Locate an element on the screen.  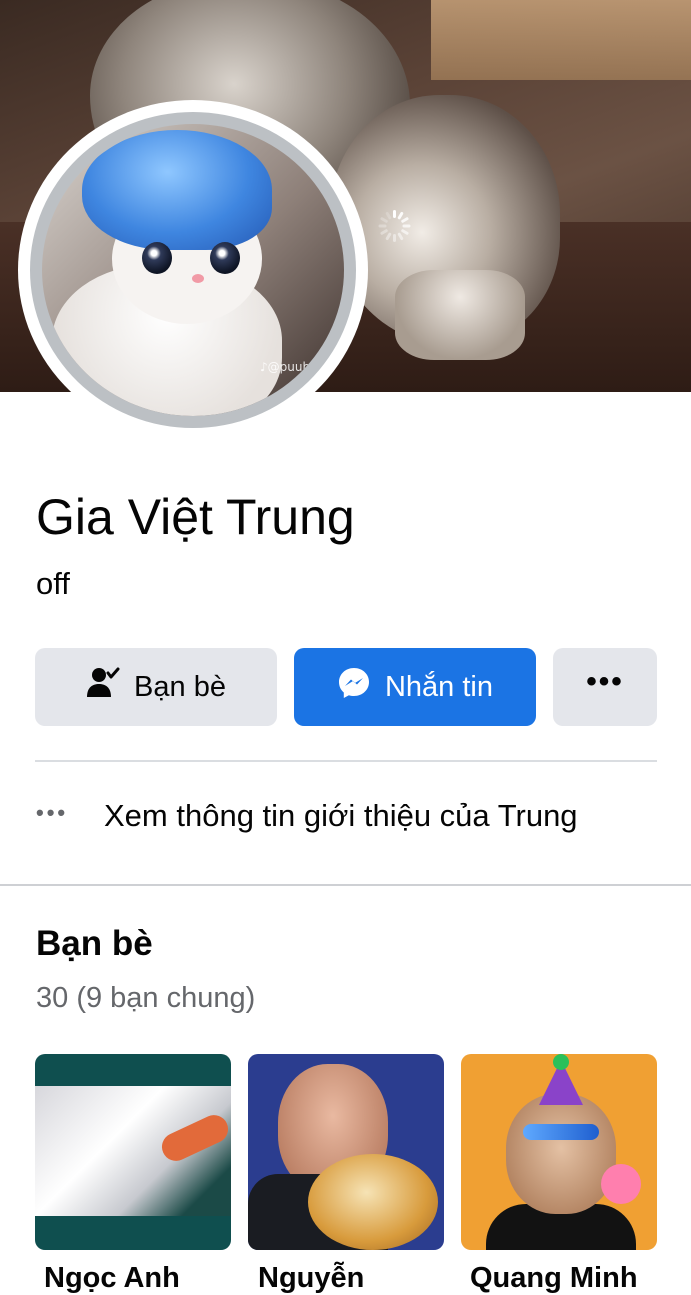
avatar: ♪@puub is located at coordinates (193, 270).